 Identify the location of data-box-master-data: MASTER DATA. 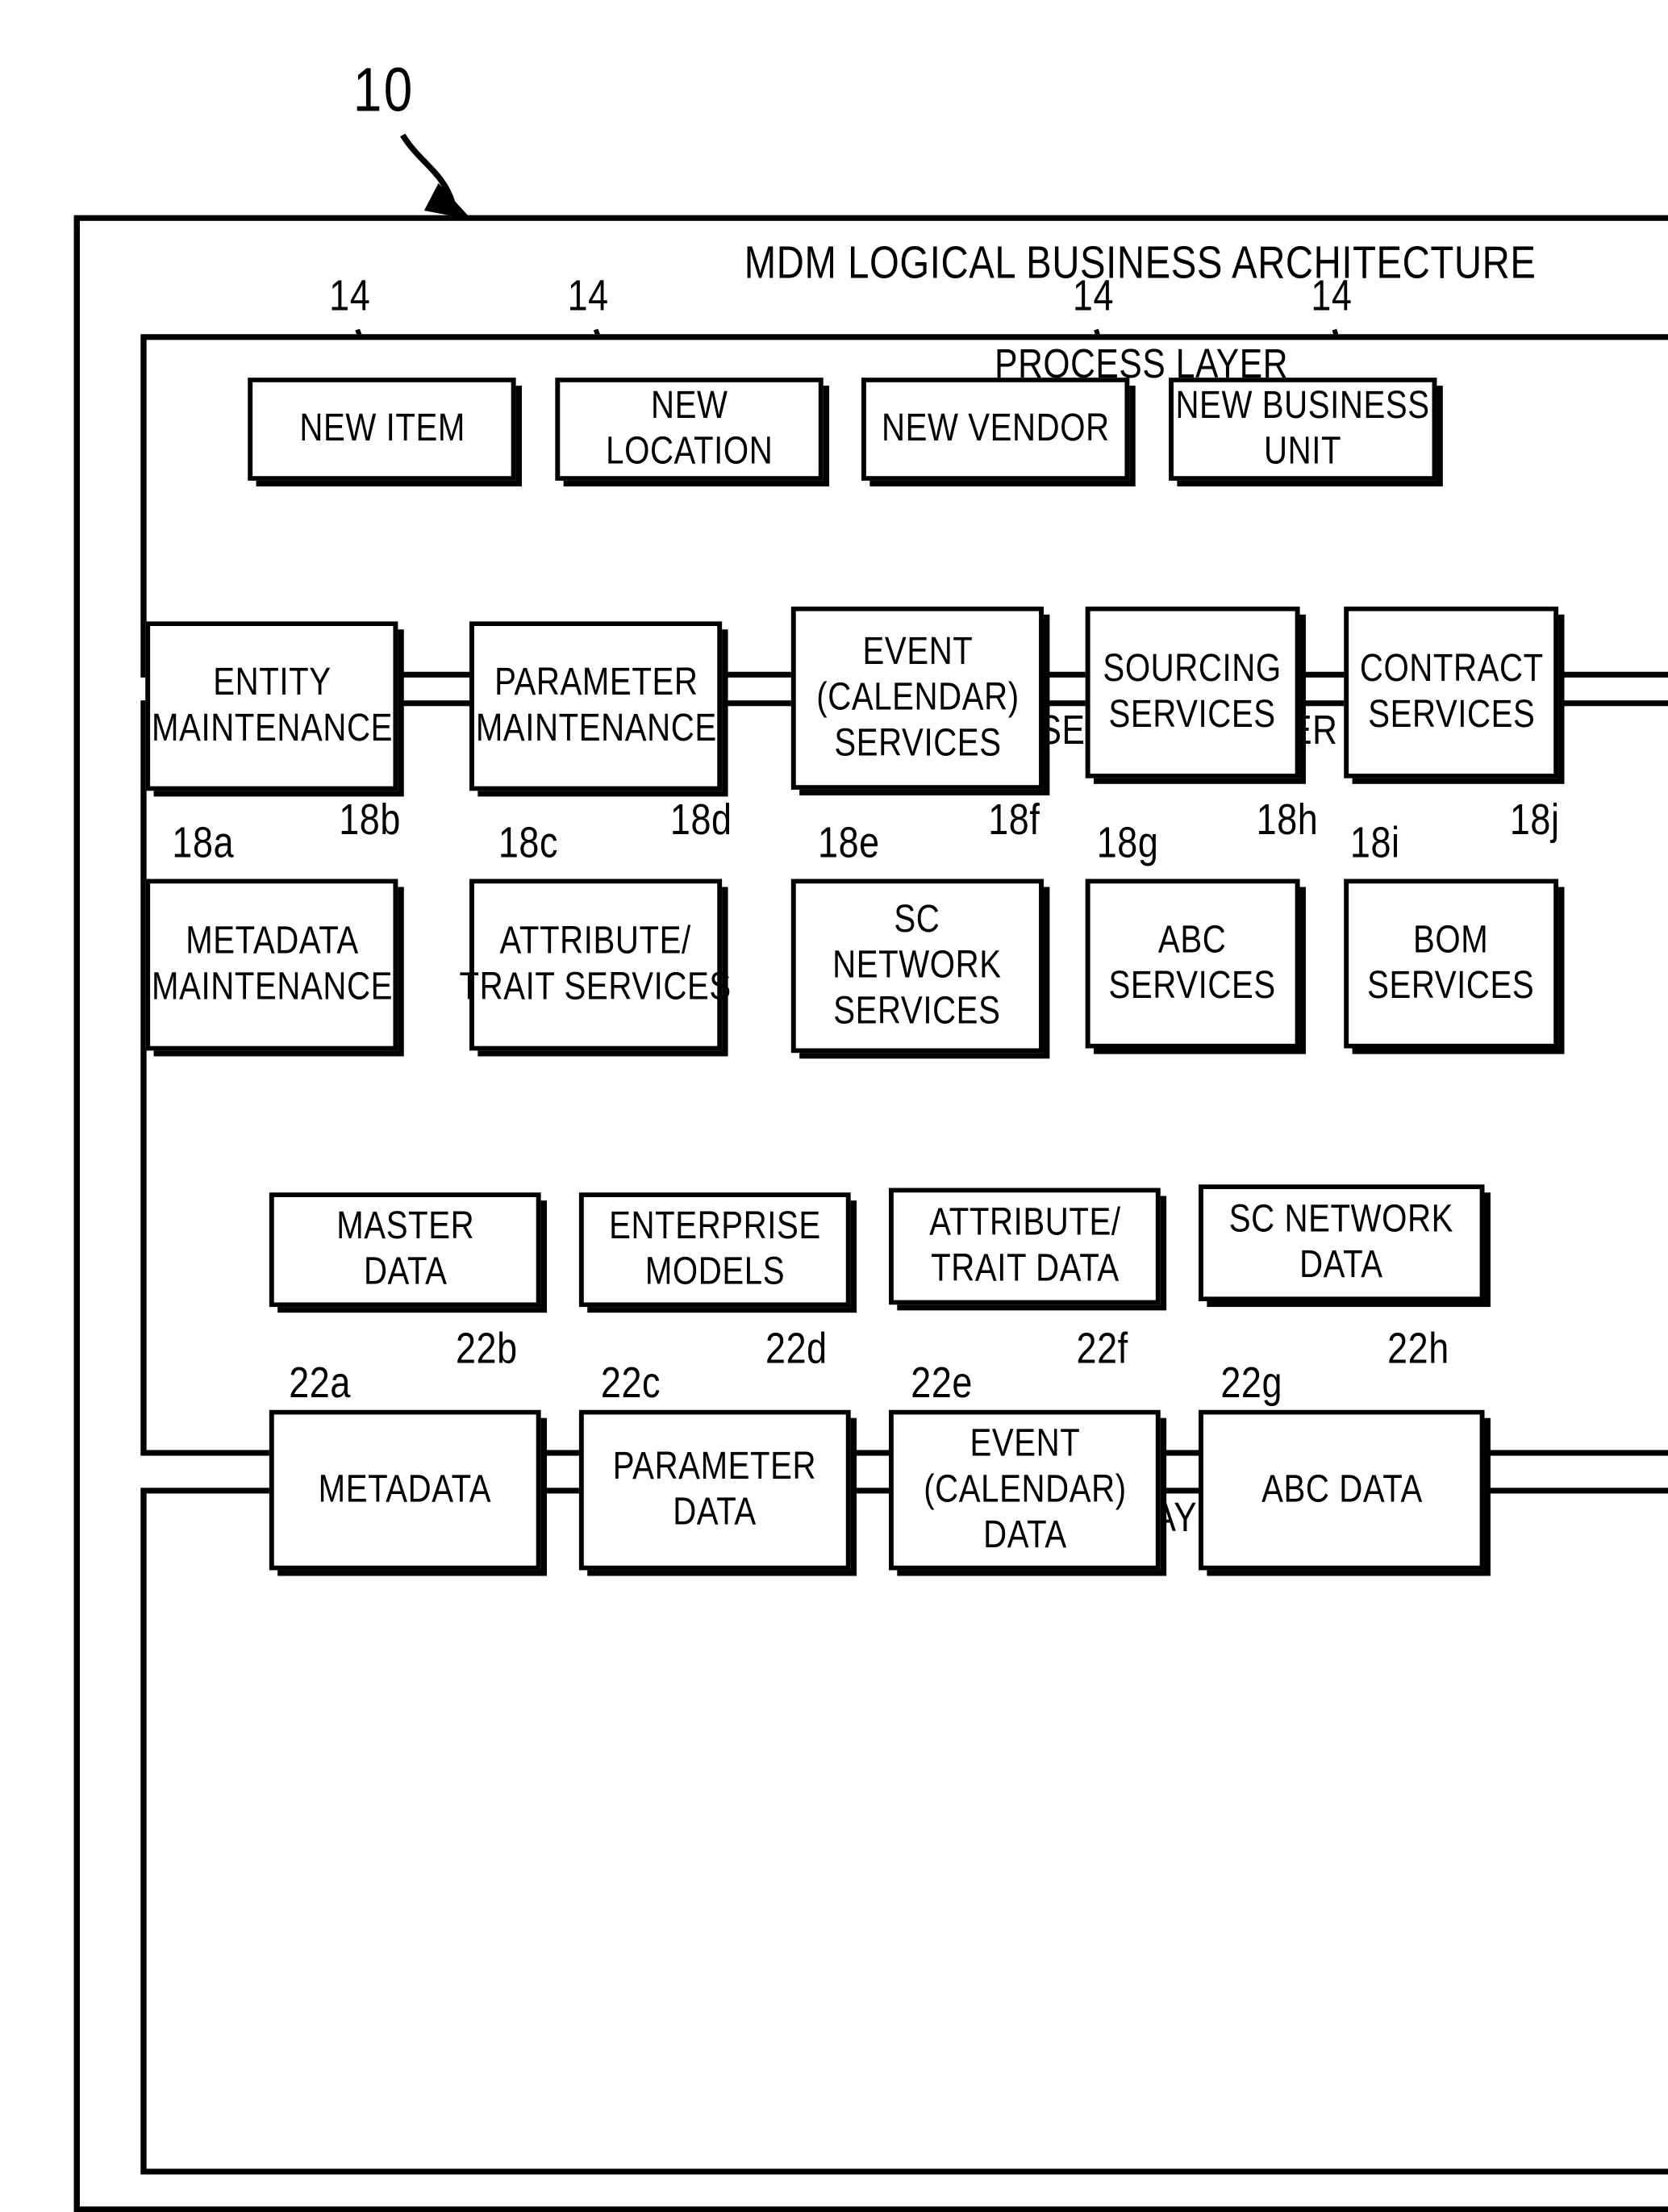
(405, 1250).